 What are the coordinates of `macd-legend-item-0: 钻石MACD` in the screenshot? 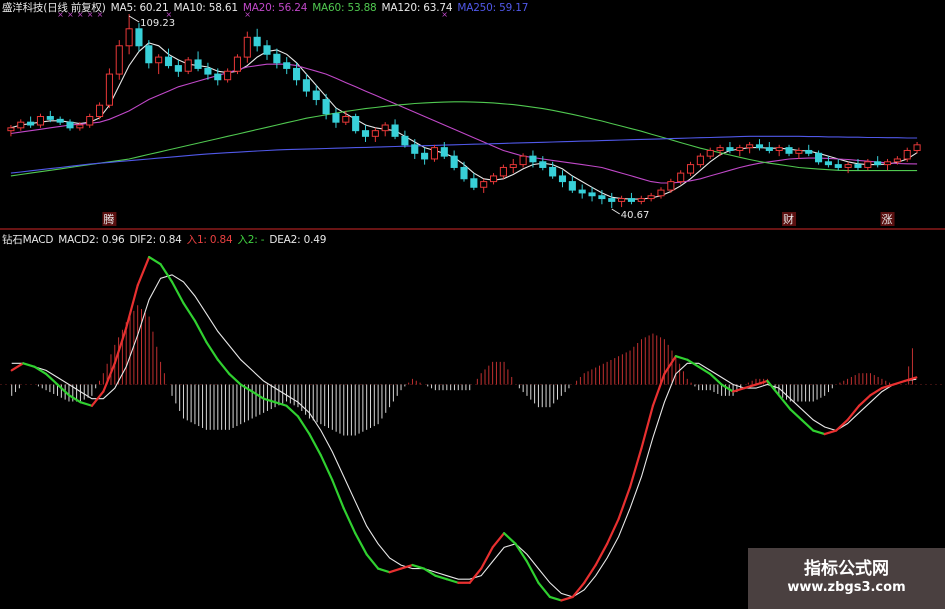 It's located at (28, 240).